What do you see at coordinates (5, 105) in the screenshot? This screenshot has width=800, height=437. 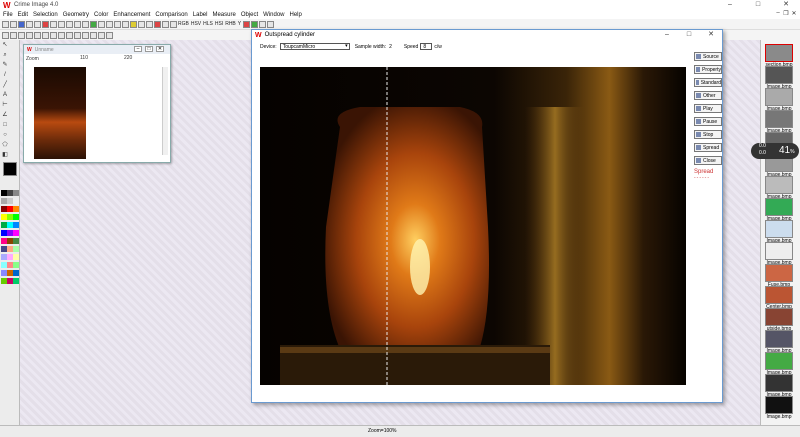 I see `measure-tool-icon: ⊢` at bounding box center [5, 105].